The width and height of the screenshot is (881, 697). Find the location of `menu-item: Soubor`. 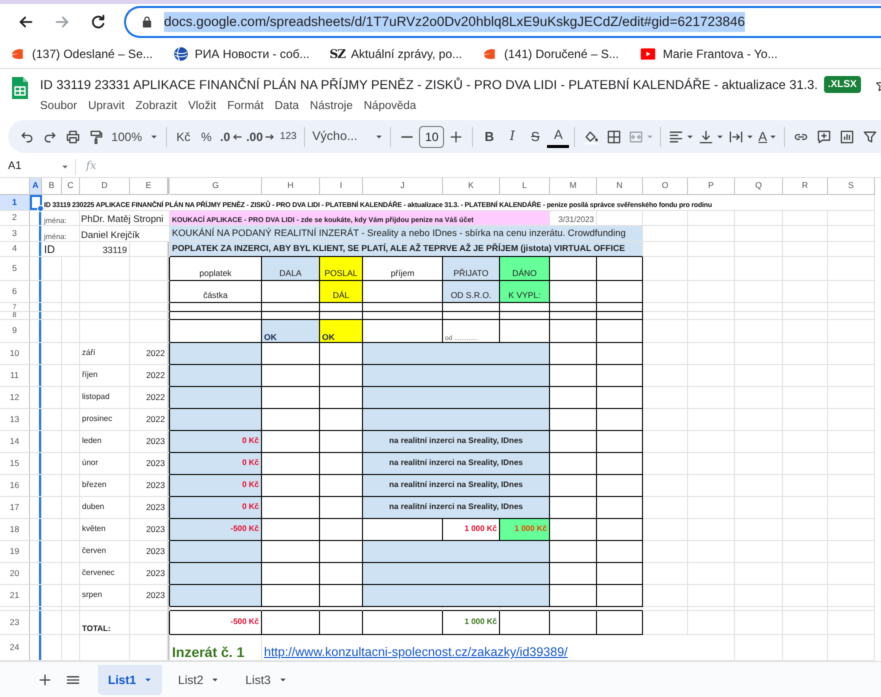

menu-item: Soubor is located at coordinates (59, 107).